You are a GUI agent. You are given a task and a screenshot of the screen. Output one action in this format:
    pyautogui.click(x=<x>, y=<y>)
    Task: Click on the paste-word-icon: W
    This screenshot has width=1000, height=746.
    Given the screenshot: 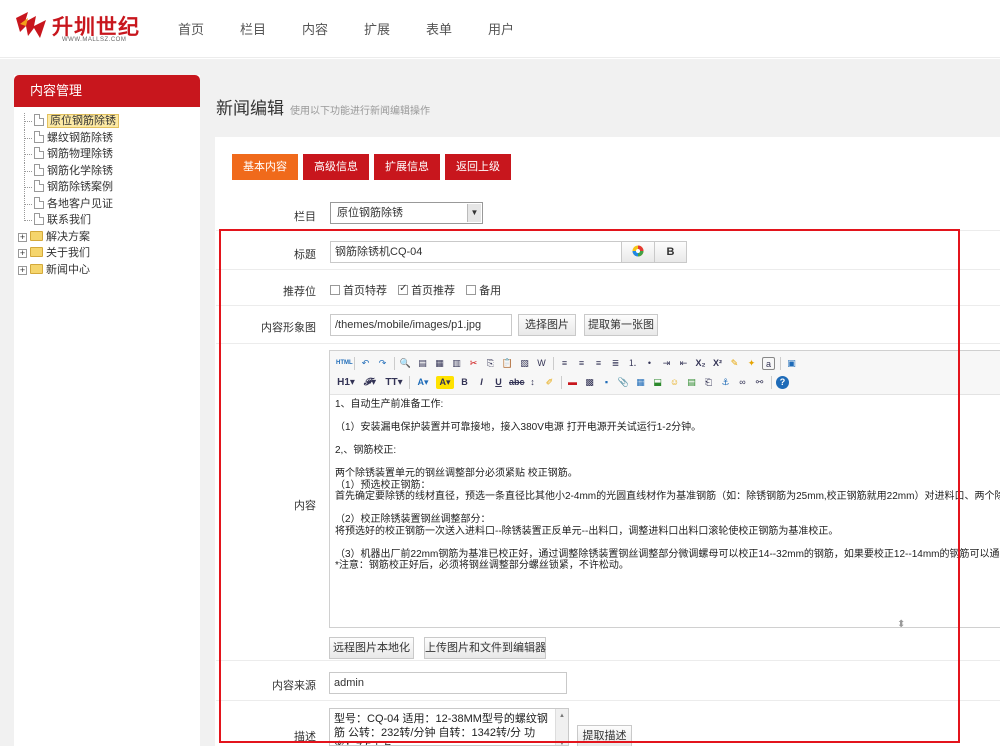 What is the action you would take?
    pyautogui.click(x=541, y=363)
    